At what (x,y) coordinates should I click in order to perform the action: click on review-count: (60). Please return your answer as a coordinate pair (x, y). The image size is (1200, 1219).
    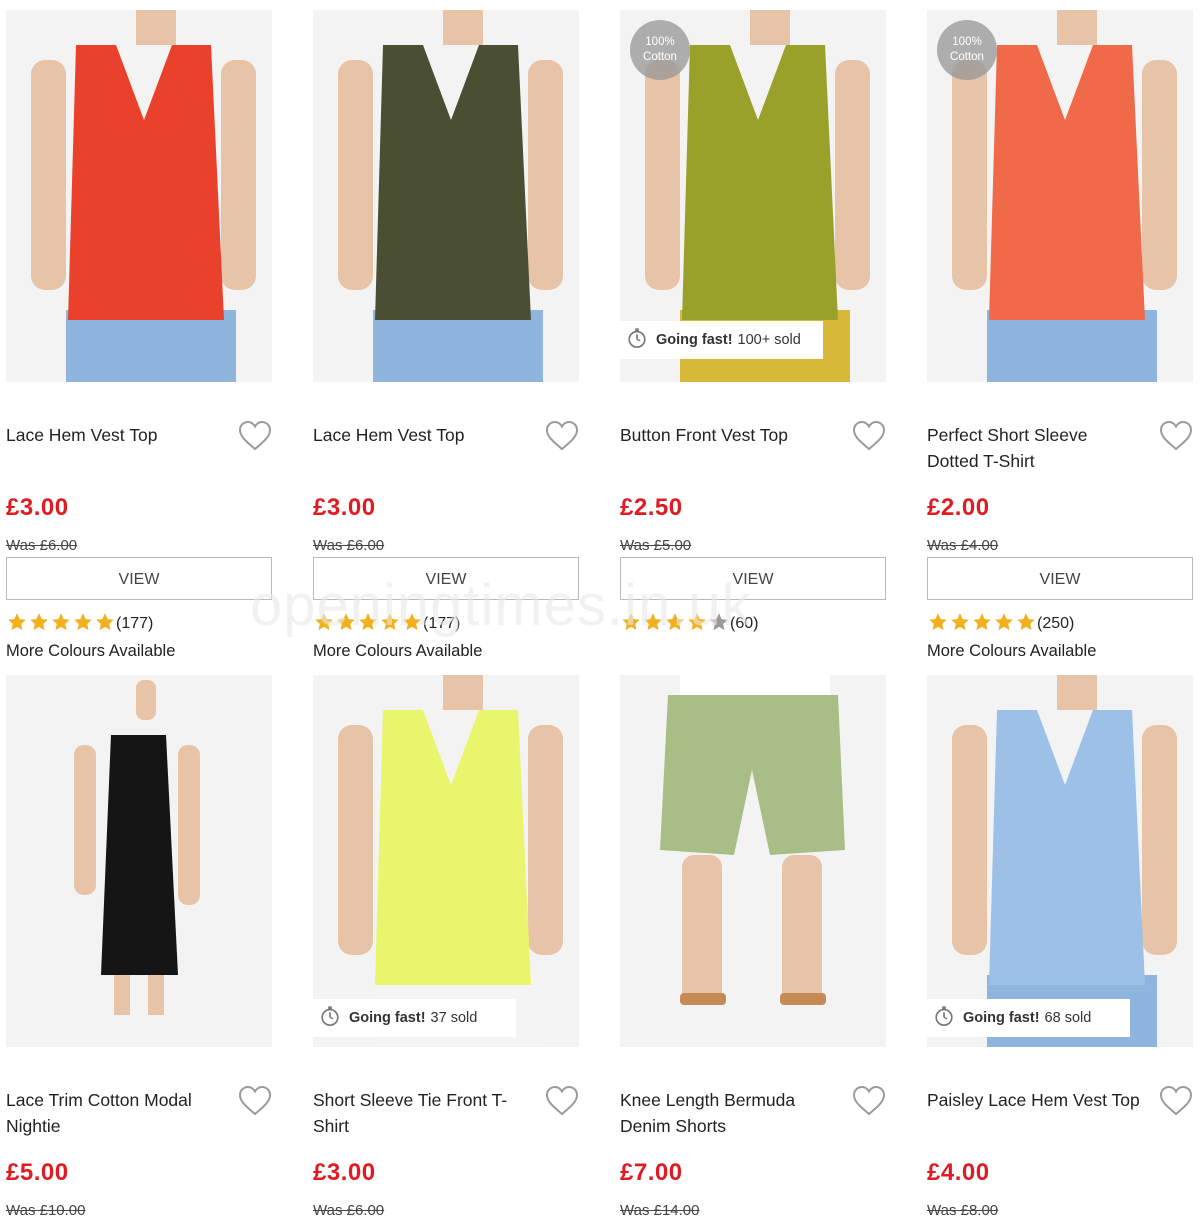
    Looking at the image, I should click on (744, 623).